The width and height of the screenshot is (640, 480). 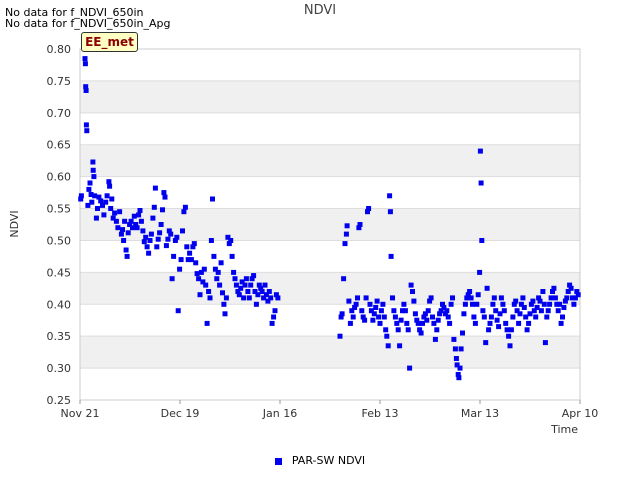 I want to click on y-tick-label: 0.50, so click(x=59, y=240).